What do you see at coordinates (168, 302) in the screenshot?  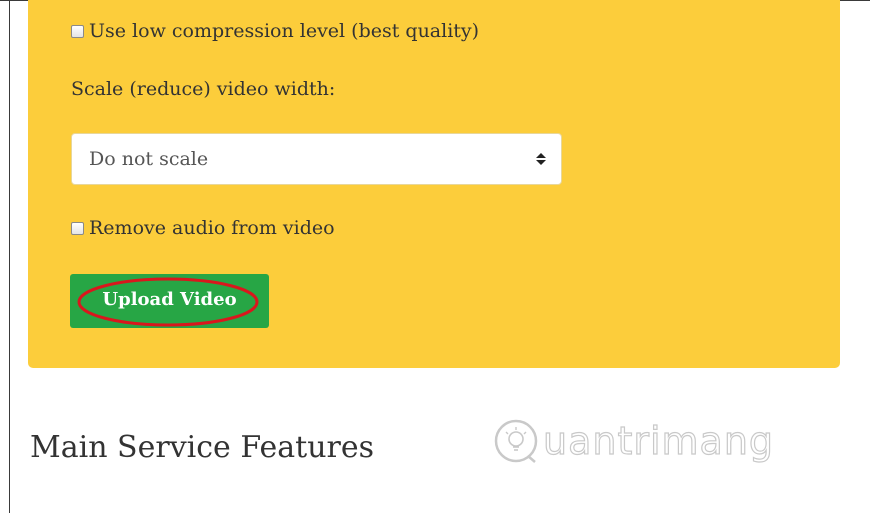 I see `annotation-red-ellipse` at bounding box center [168, 302].